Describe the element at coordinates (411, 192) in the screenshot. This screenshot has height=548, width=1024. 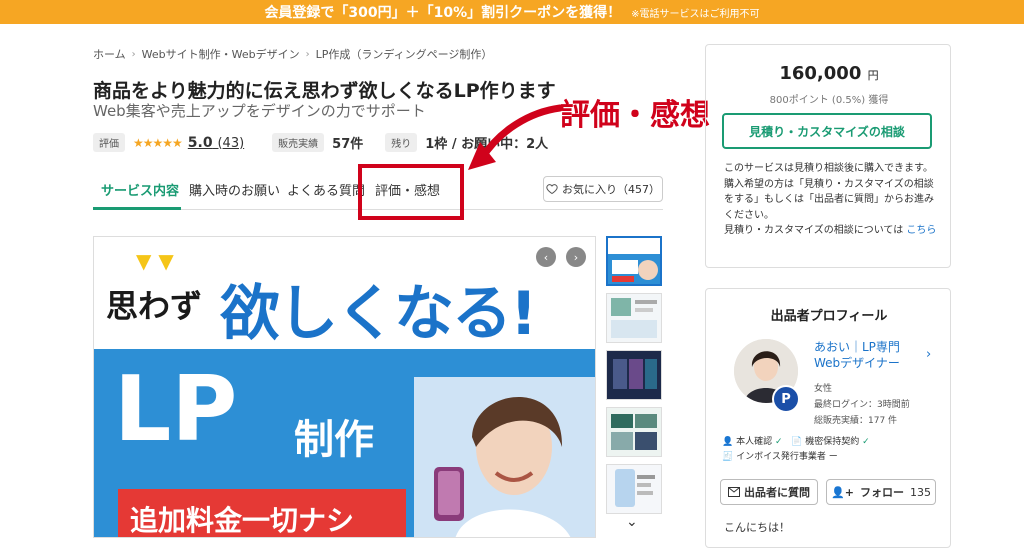
I see `annotation-highlight-box` at that location.